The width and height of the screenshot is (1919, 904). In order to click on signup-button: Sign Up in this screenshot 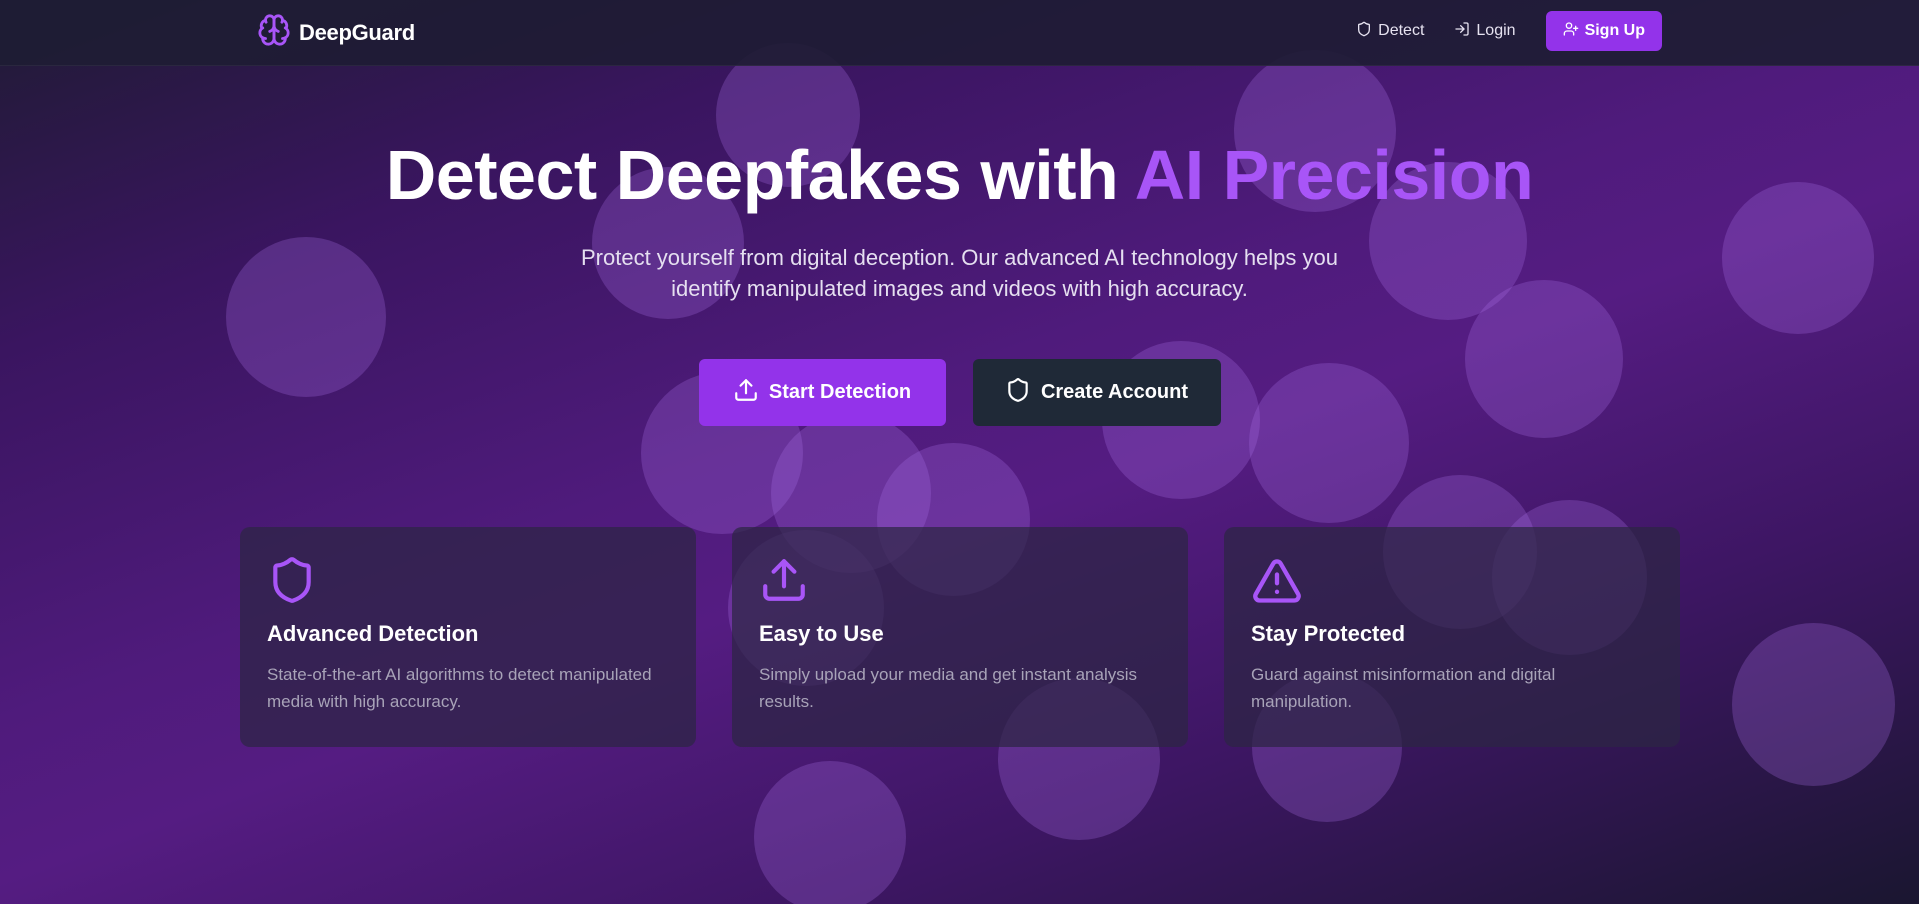, I will do `click(1603, 31)`.